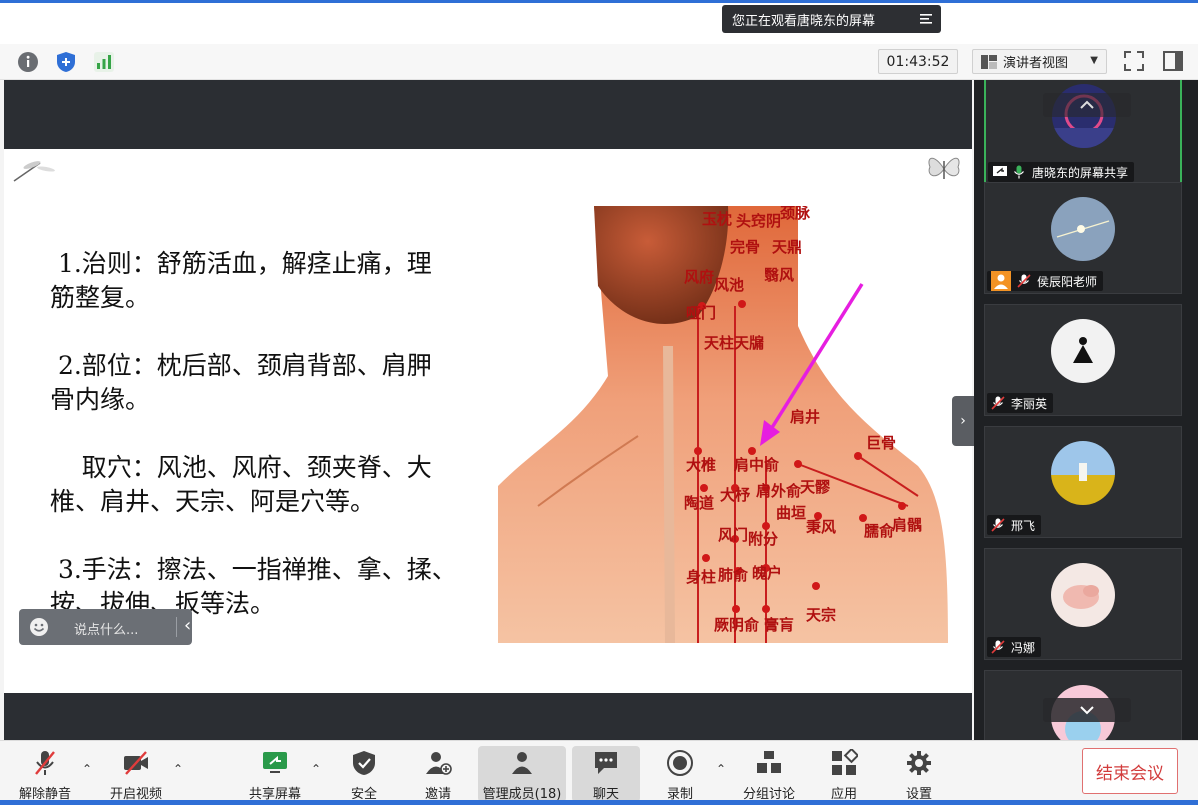 This screenshot has height=805, width=1198. What do you see at coordinates (34, 171) in the screenshot?
I see `dragonfly-decoration-icon` at bounding box center [34, 171].